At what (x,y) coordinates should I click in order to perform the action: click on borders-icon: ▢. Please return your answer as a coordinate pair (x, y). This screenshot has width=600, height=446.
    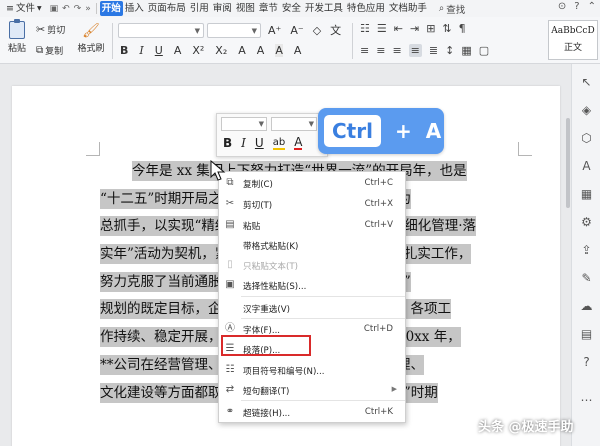
    Looking at the image, I should click on (484, 50).